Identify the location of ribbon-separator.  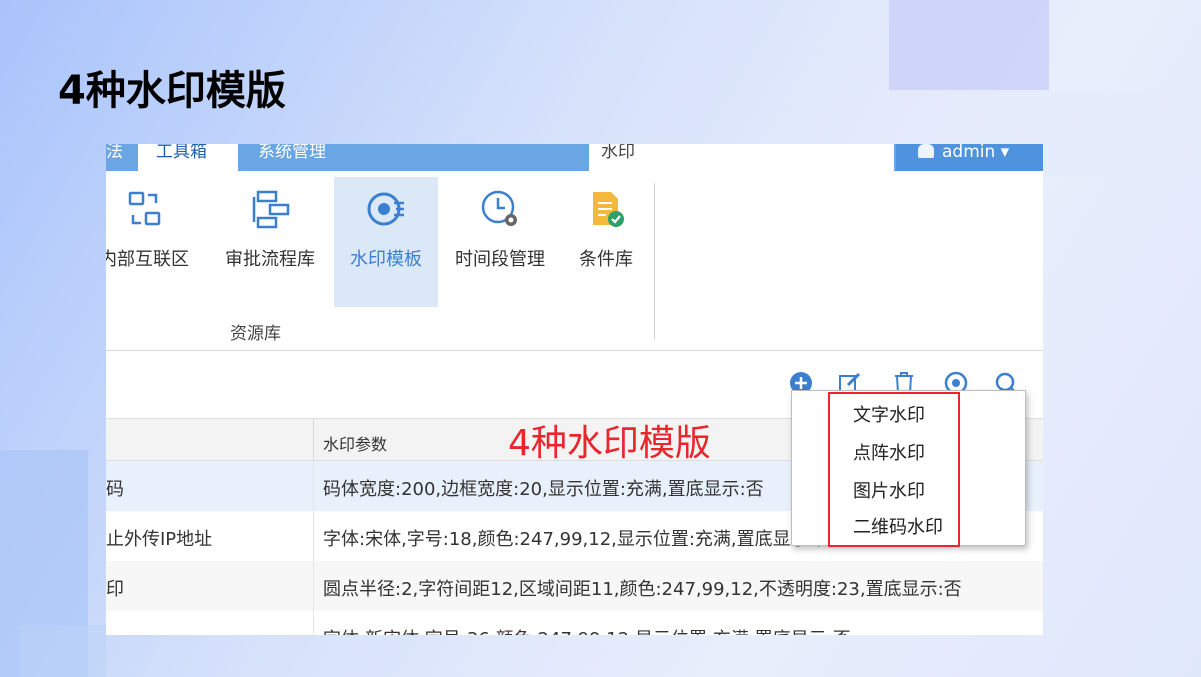
(654, 261).